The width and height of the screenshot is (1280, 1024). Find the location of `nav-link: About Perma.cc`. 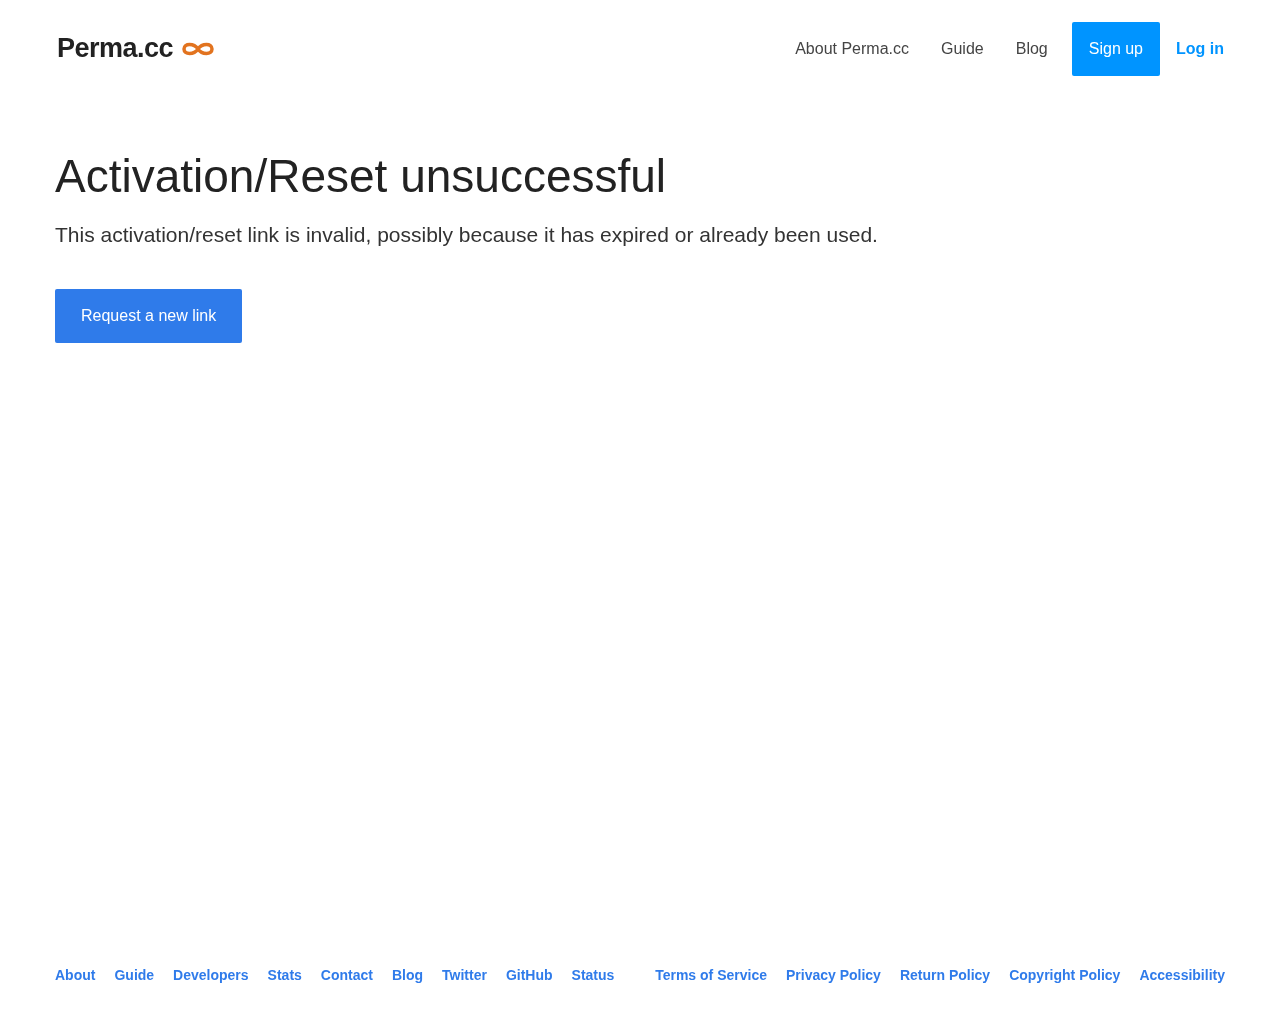

nav-link: About Perma.cc is located at coordinates (852, 48).